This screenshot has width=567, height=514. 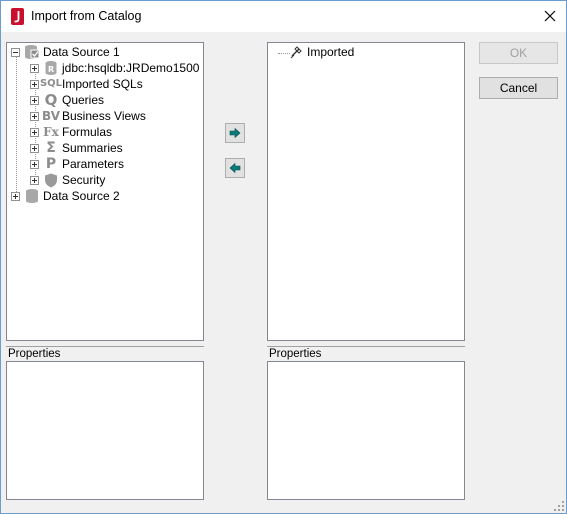 I want to click on tree-node-imported: Imported, so click(x=321, y=52).